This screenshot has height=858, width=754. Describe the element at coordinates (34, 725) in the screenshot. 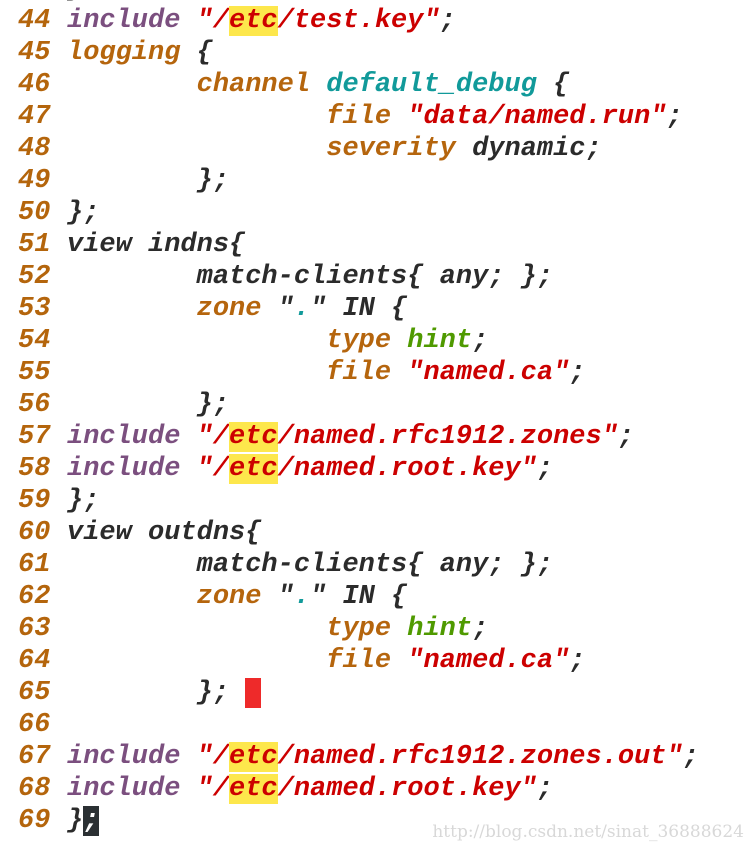

I see `line-number: 66` at that location.